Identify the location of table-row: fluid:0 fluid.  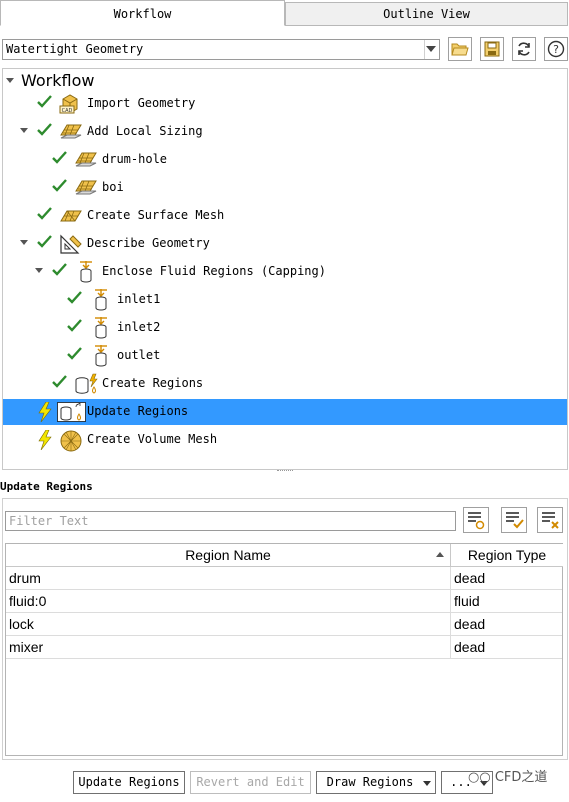
(284, 601).